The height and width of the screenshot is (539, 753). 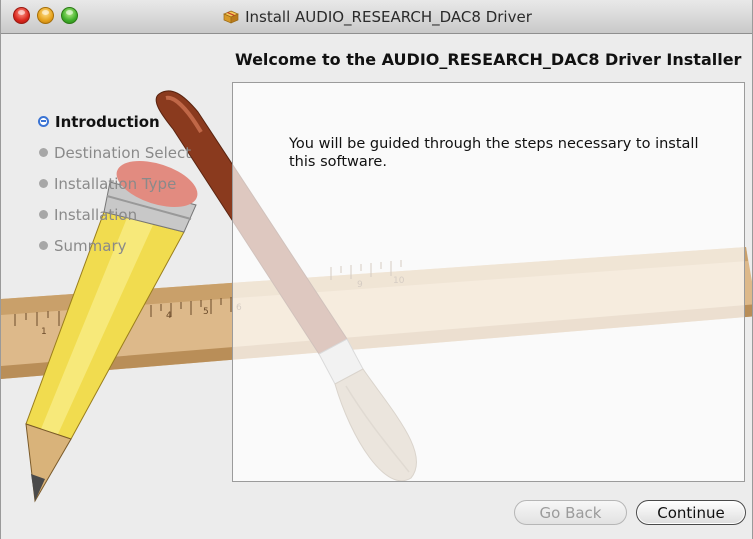 I want to click on radio-active-icon, so click(x=43, y=121).